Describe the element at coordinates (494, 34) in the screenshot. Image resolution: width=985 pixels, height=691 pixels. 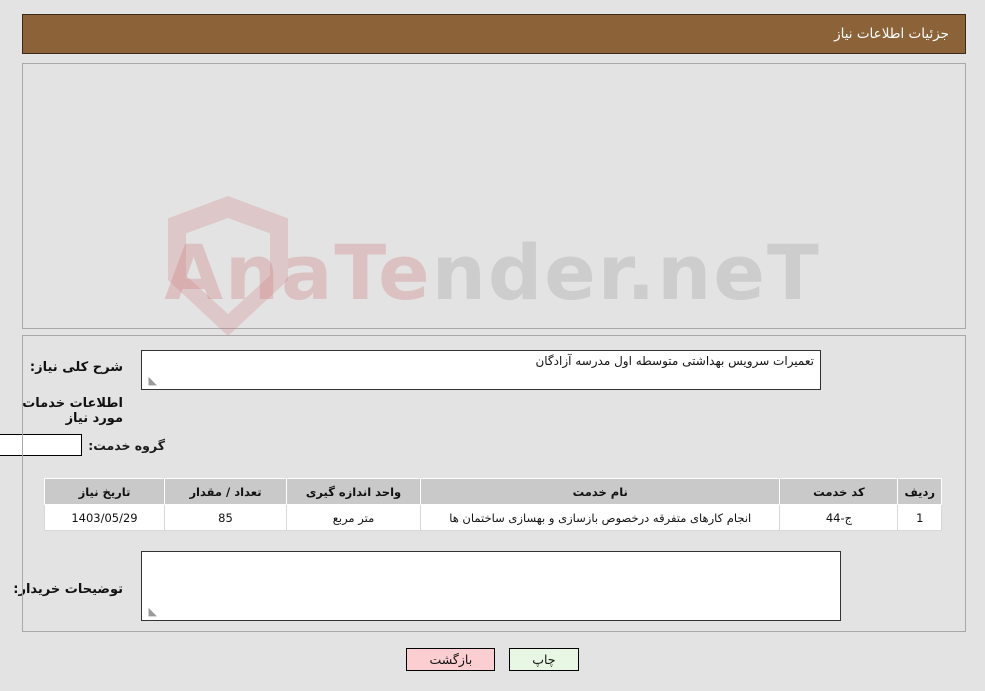
I see `page-title-bar: جزئیات اطلاعات نیاز` at that location.